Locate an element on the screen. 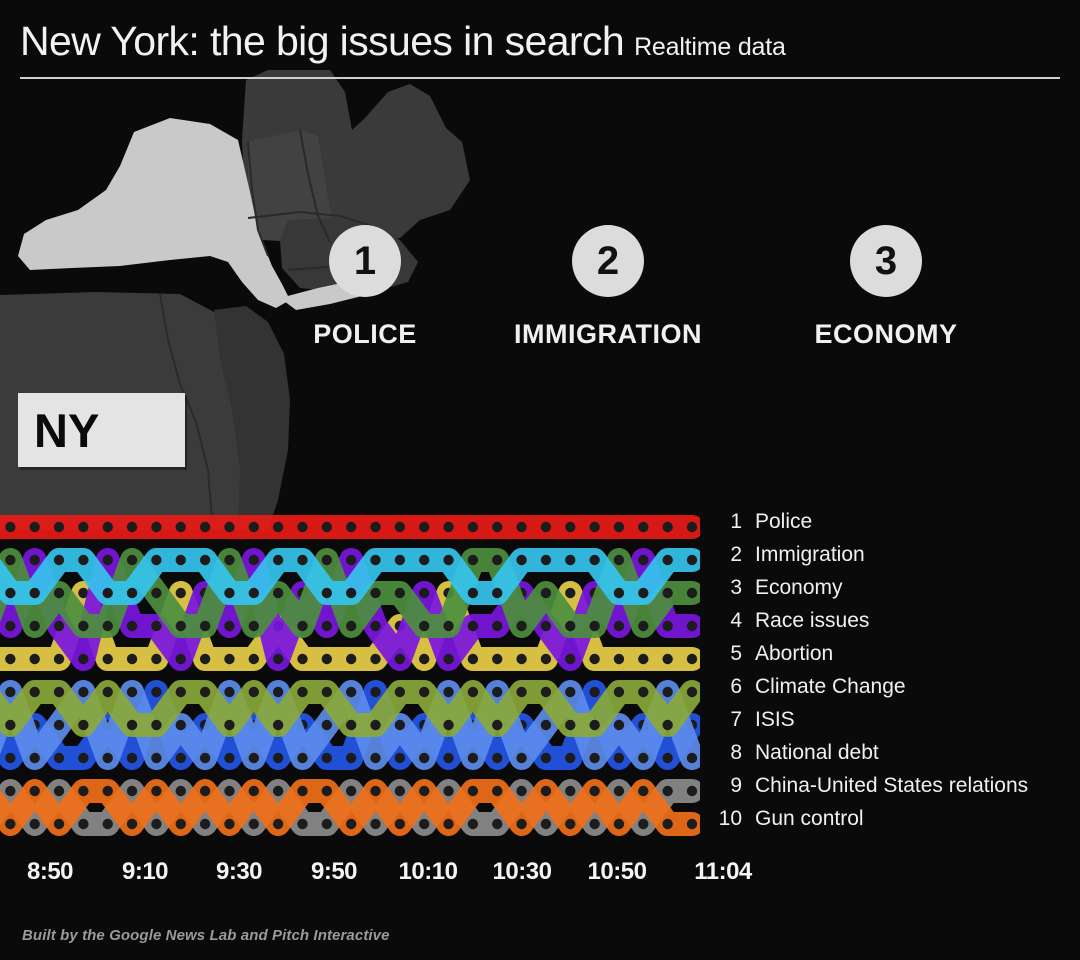  legend-row: 3 Economy is located at coordinates (777, 587).